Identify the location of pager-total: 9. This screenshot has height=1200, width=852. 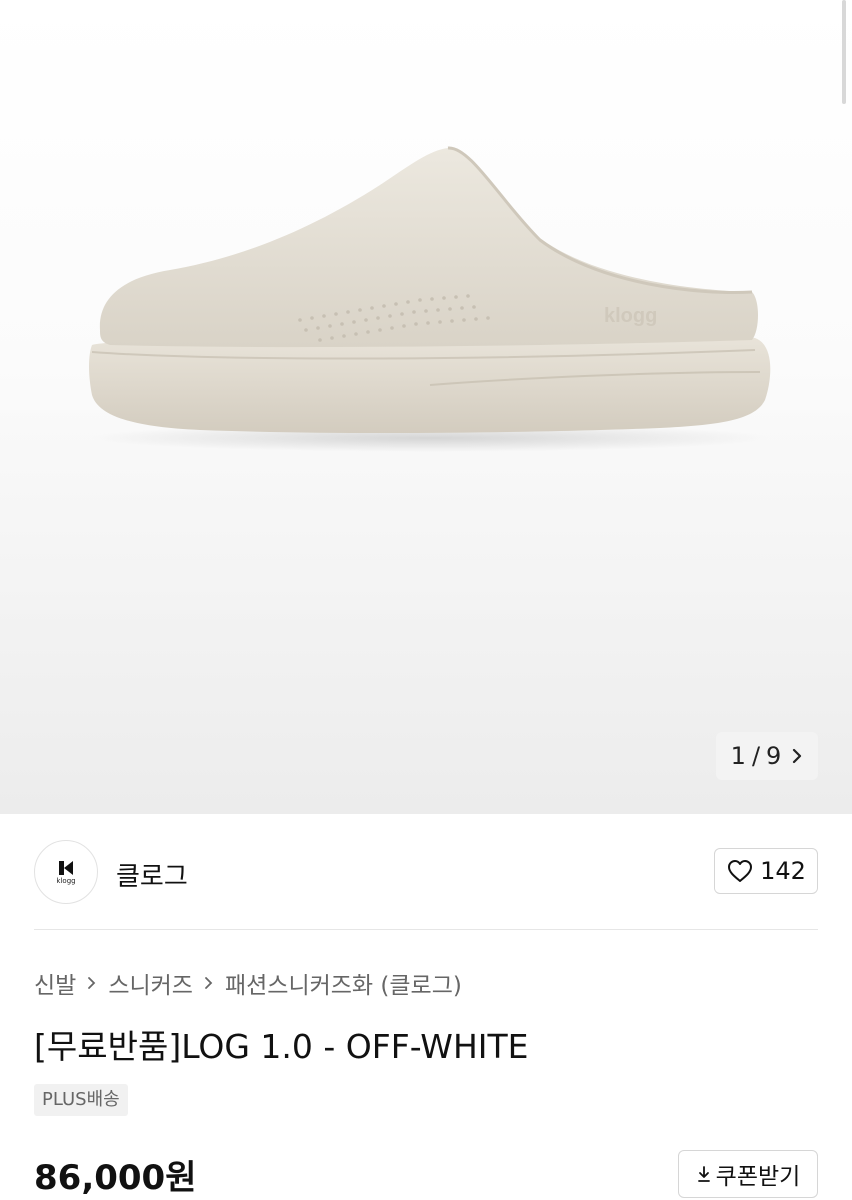
(774, 756).